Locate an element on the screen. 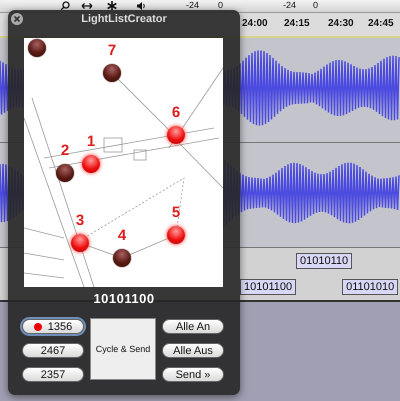 The height and width of the screenshot is (401, 400). time-label: 24:15 is located at coordinates (297, 23).